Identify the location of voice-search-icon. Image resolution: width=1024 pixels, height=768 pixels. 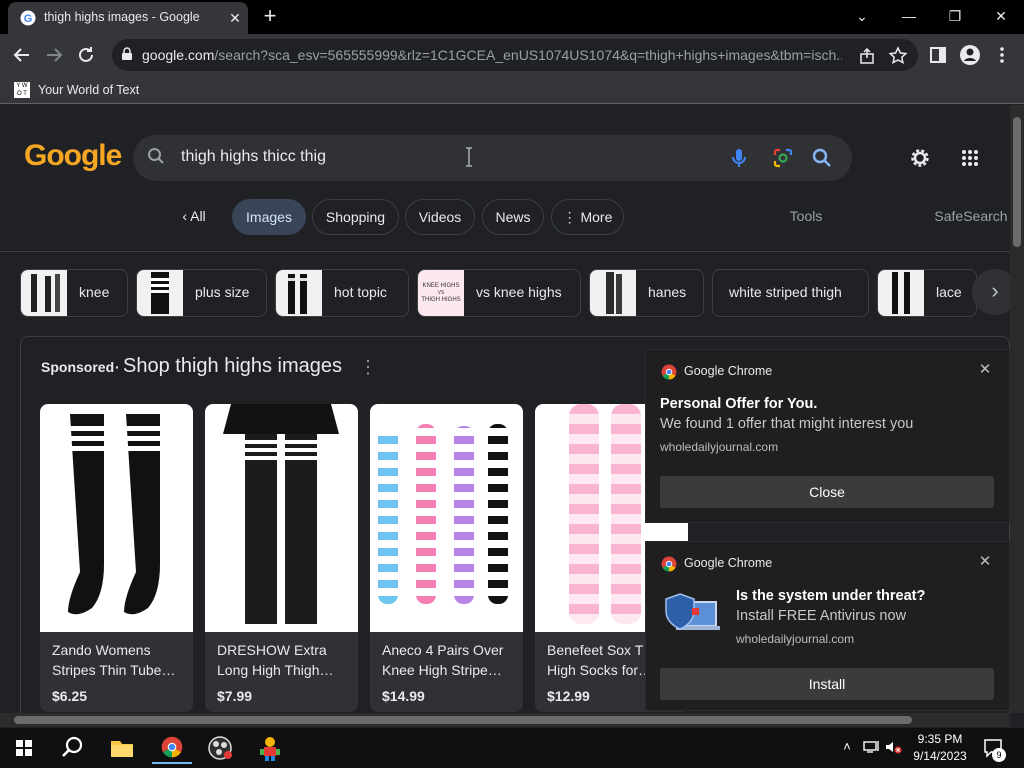
(739, 158).